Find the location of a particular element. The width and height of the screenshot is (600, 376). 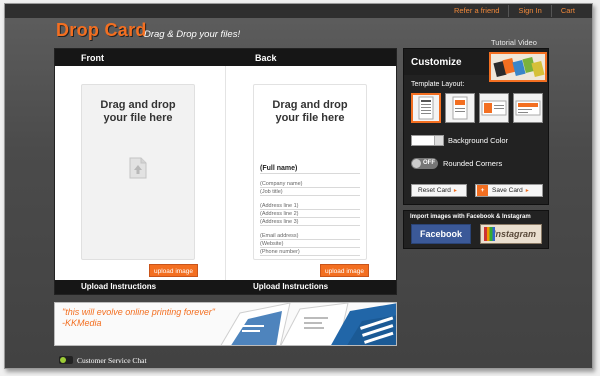

template-landscape-left is located at coordinates (494, 108).